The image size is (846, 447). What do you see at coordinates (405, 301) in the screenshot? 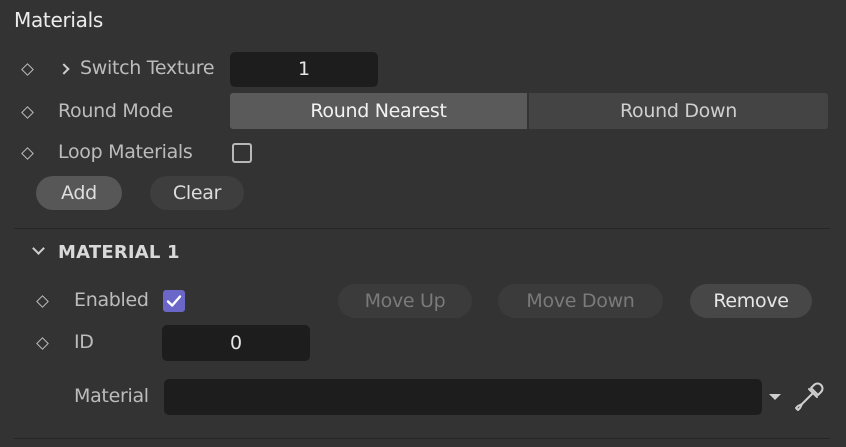
I see `move-up-button: Move Up` at bounding box center [405, 301].